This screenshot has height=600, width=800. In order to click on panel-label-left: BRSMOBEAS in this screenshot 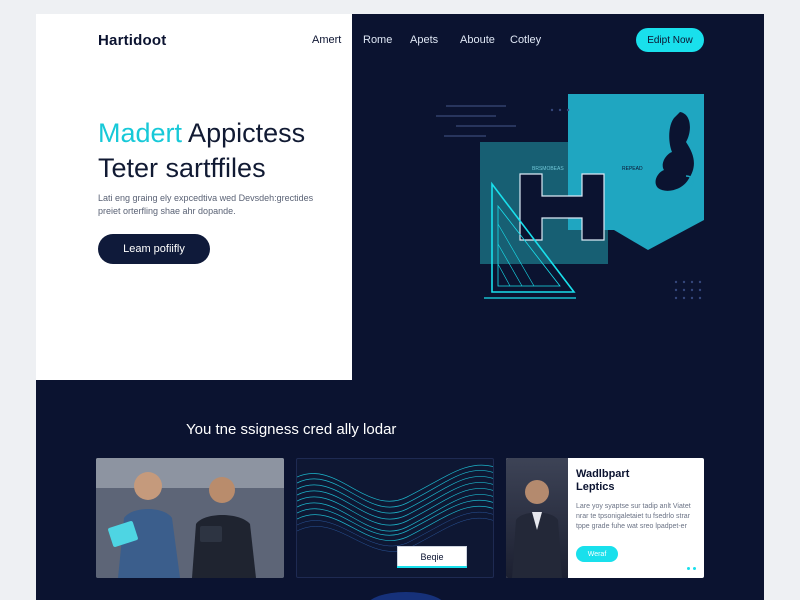, I will do `click(548, 169)`.